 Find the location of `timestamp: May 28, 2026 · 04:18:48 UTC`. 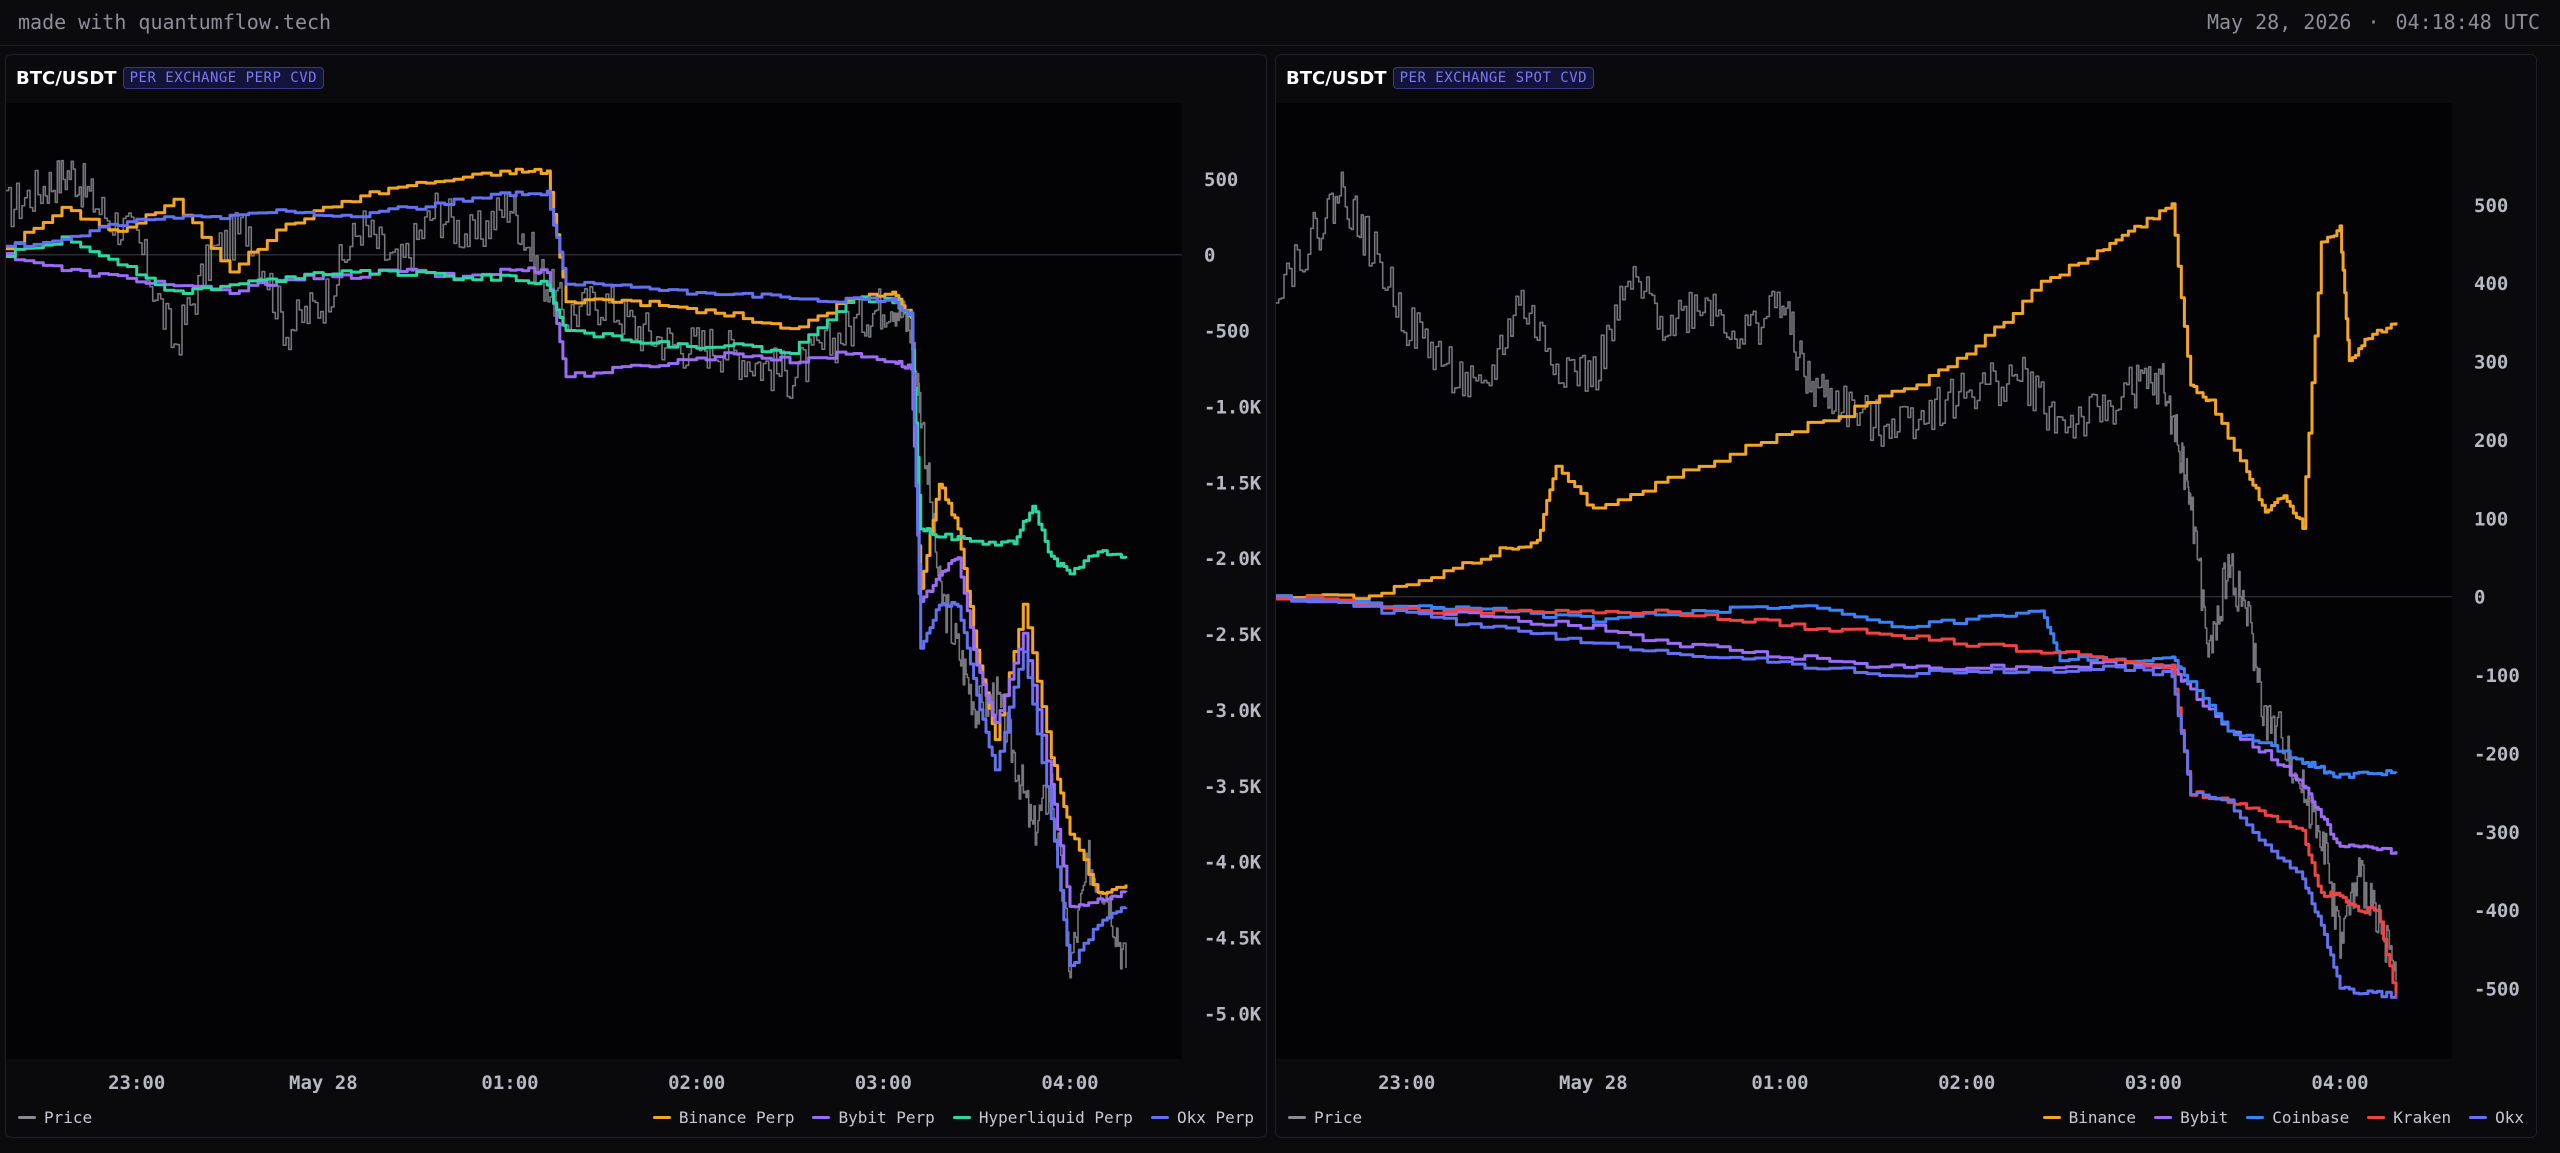

timestamp: May 28, 2026 · 04:18:48 UTC is located at coordinates (2373, 22).